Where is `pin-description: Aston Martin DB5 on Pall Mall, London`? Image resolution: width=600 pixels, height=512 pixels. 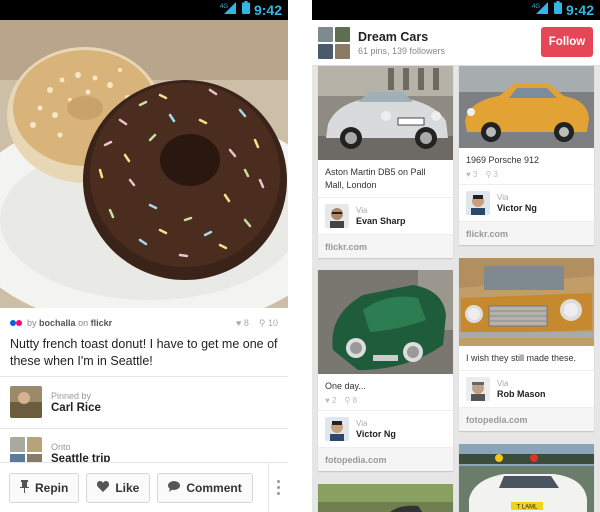
pin-description: Aston Martin DB5 on Pall Mall, London is located at coordinates (375, 178).